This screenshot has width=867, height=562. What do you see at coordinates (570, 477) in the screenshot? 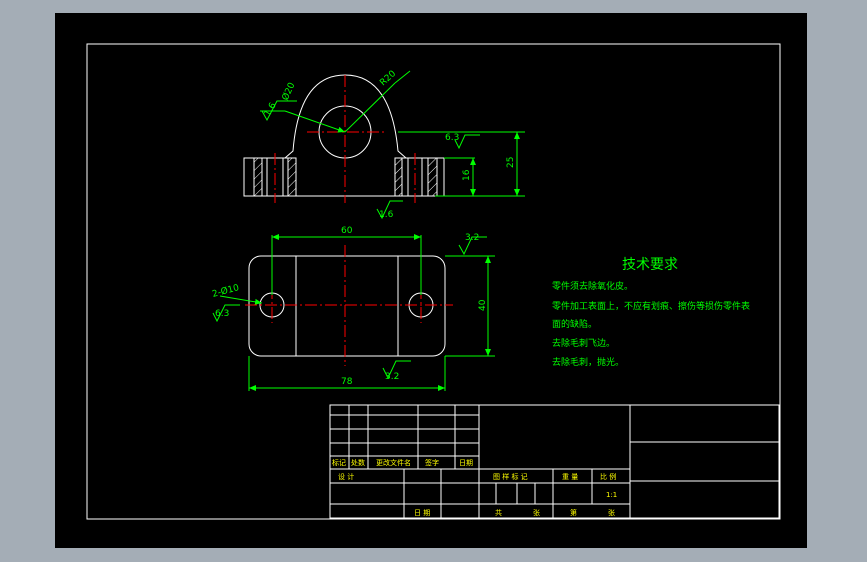
I see `tb-weight: 重 量` at bounding box center [570, 477].